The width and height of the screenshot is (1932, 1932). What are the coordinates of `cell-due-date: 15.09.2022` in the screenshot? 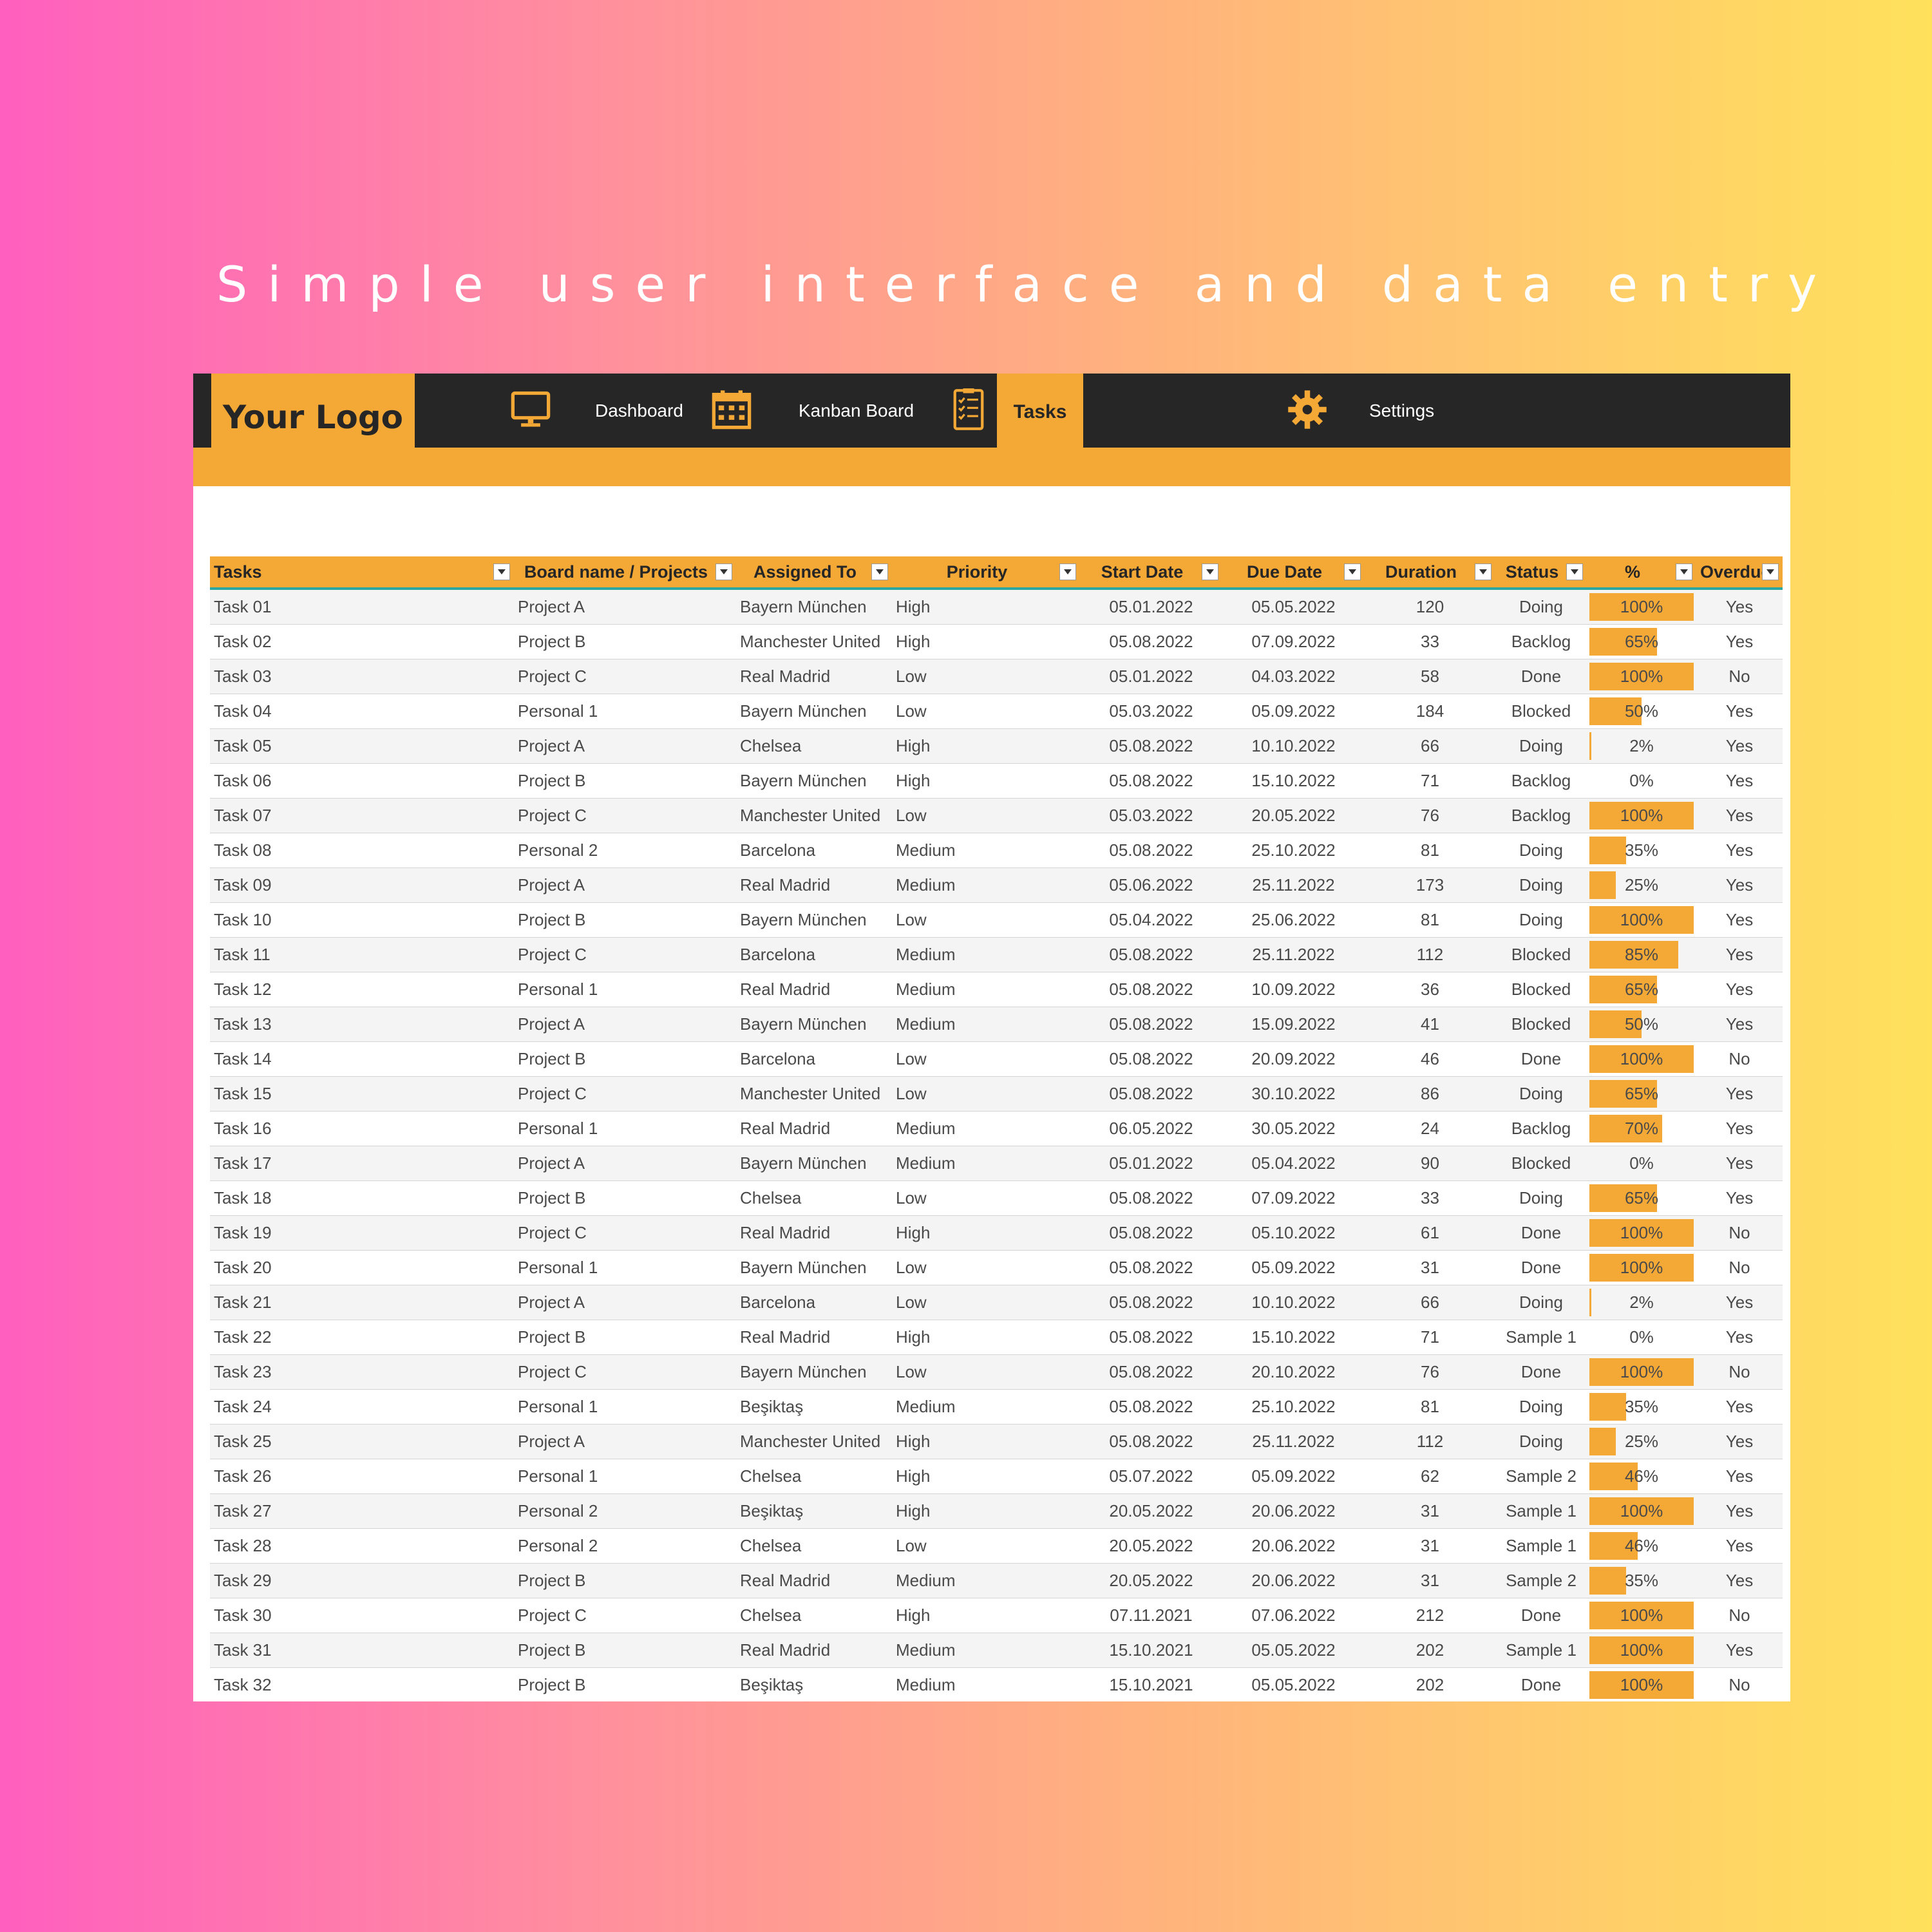 It's located at (1293, 1025).